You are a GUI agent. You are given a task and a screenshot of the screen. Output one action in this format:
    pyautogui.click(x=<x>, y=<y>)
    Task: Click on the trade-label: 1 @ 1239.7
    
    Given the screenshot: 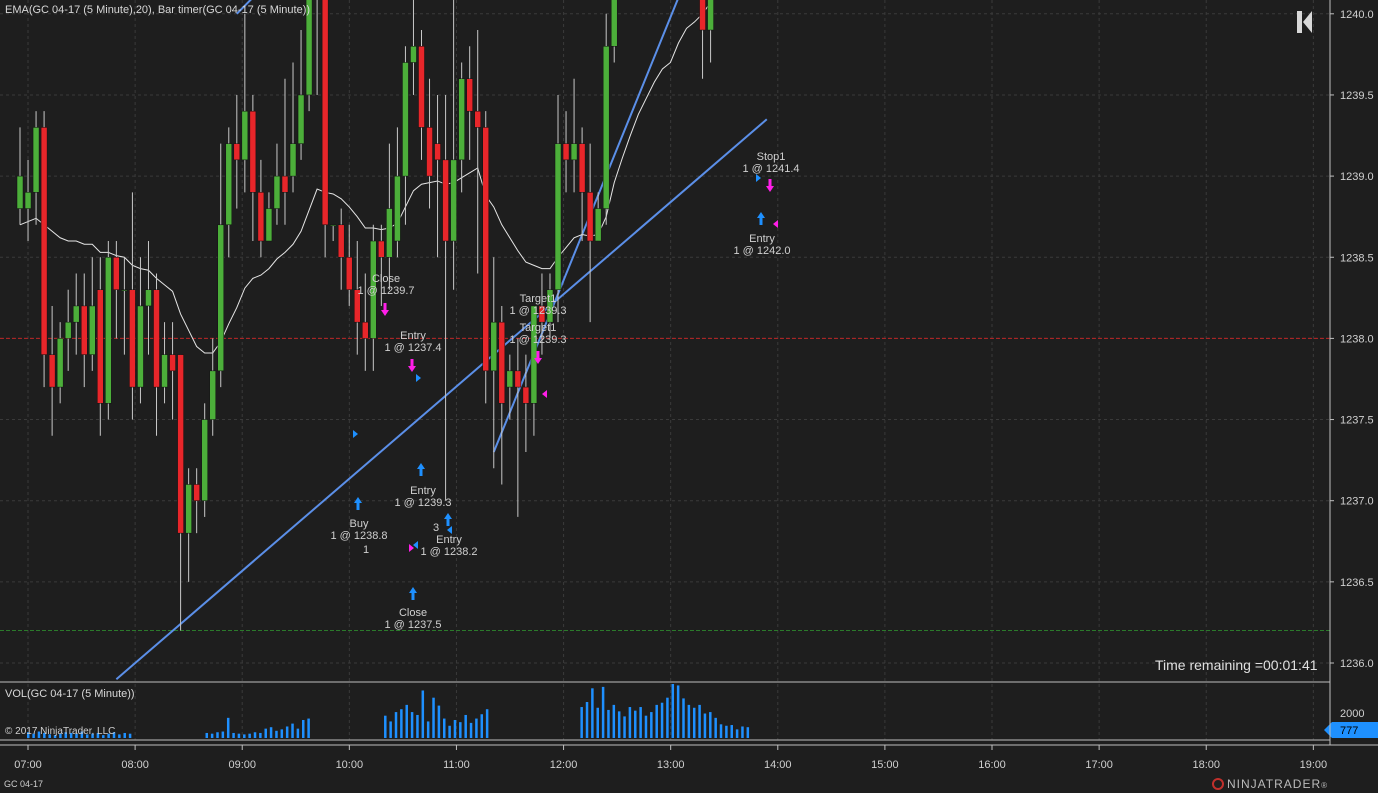 What is the action you would take?
    pyautogui.click(x=385, y=291)
    